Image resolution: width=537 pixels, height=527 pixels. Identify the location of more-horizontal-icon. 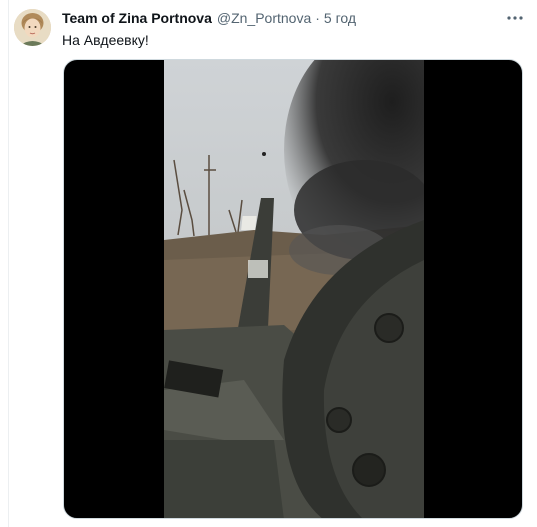
(515, 18).